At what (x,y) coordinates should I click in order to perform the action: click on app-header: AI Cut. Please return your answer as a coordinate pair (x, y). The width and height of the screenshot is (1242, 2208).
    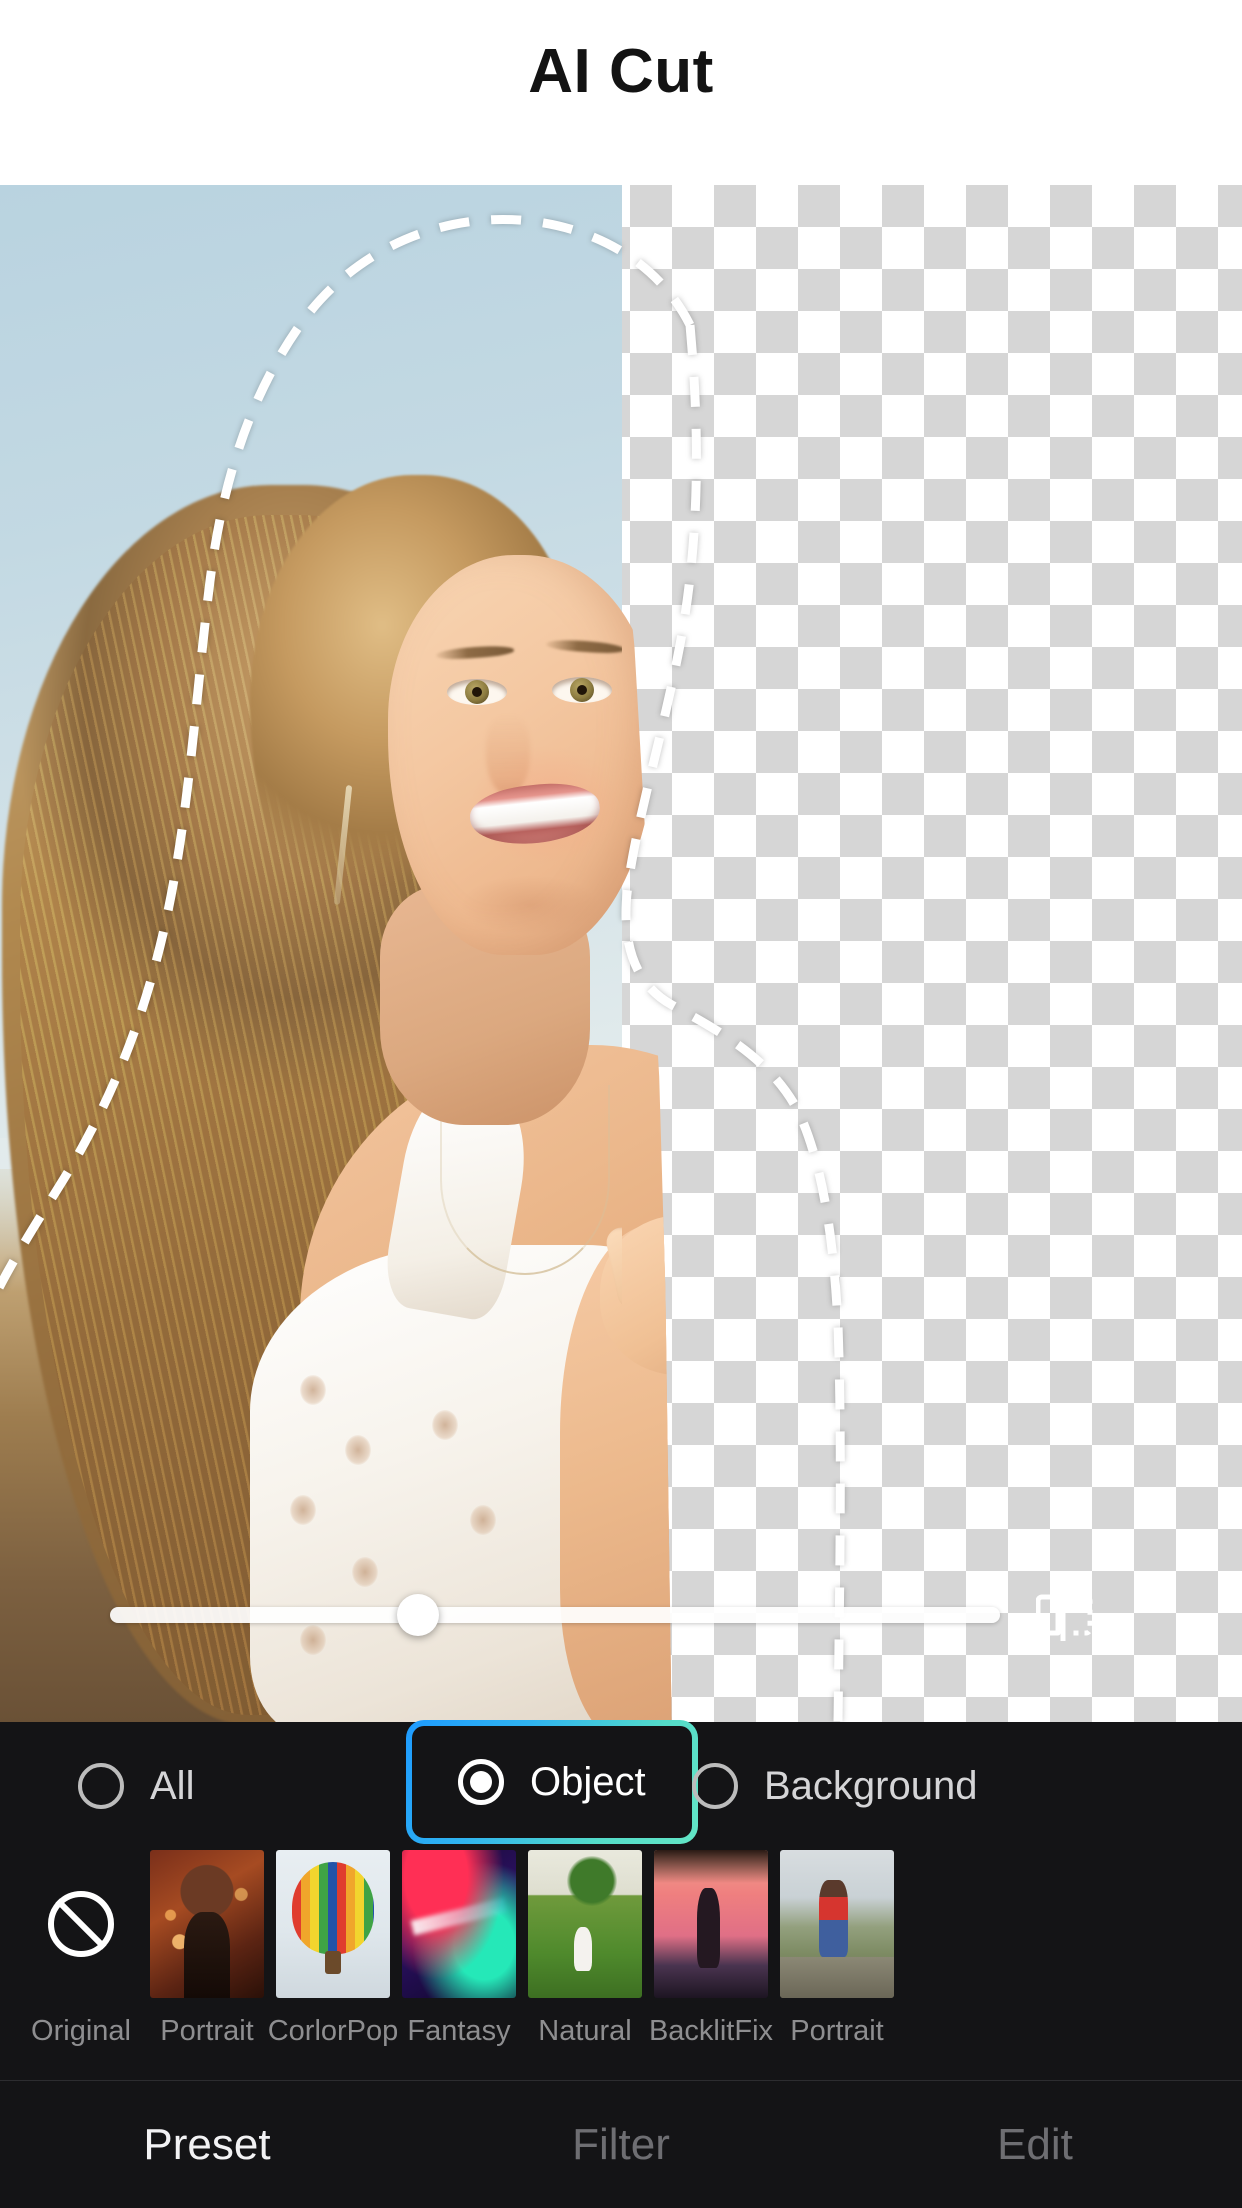
    Looking at the image, I should click on (621, 92).